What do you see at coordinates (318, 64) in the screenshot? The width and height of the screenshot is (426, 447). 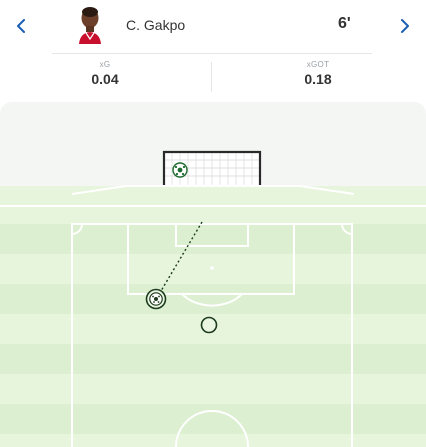 I see `xgot-label: xGOT` at bounding box center [318, 64].